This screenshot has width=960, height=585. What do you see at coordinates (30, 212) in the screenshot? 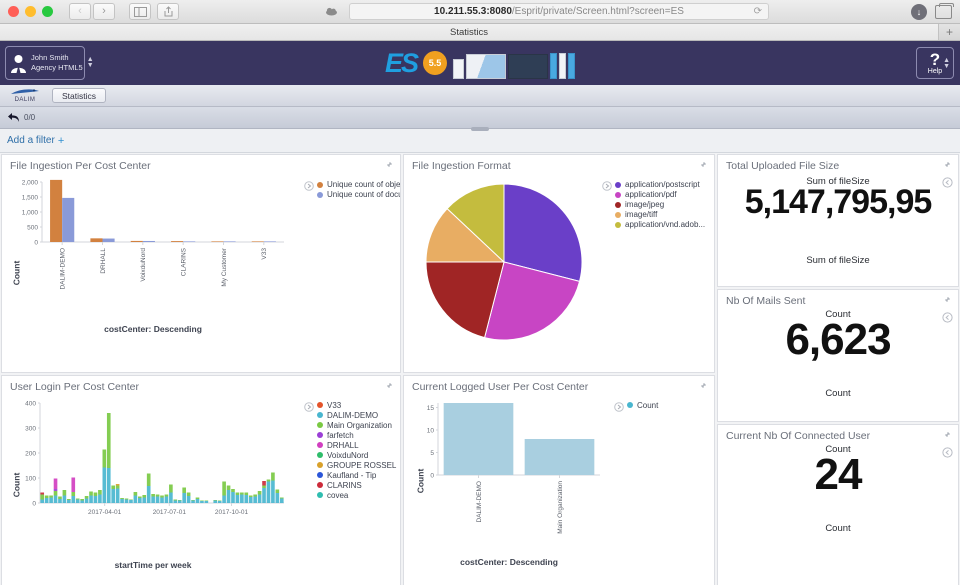
I see `svg-text: 1,000` at bounding box center [30, 212].